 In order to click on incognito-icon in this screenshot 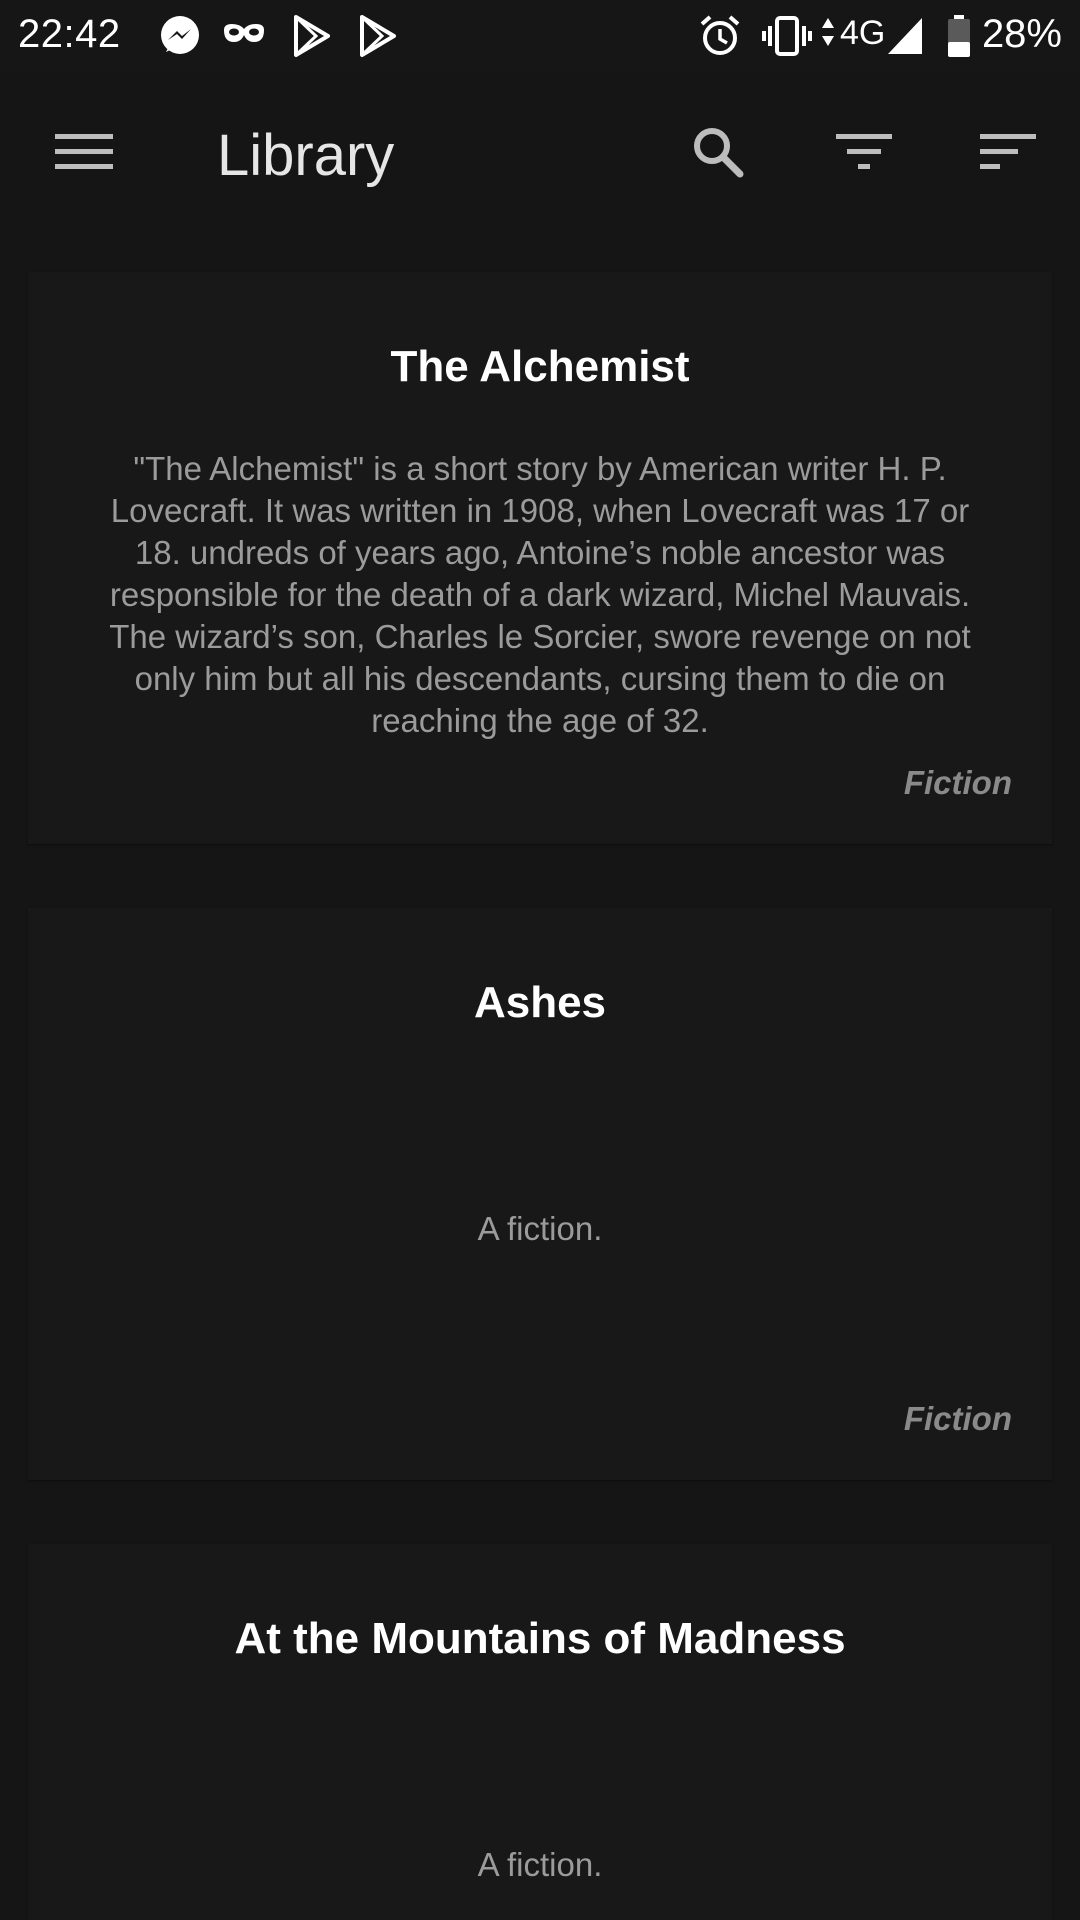, I will do `click(244, 37)`.